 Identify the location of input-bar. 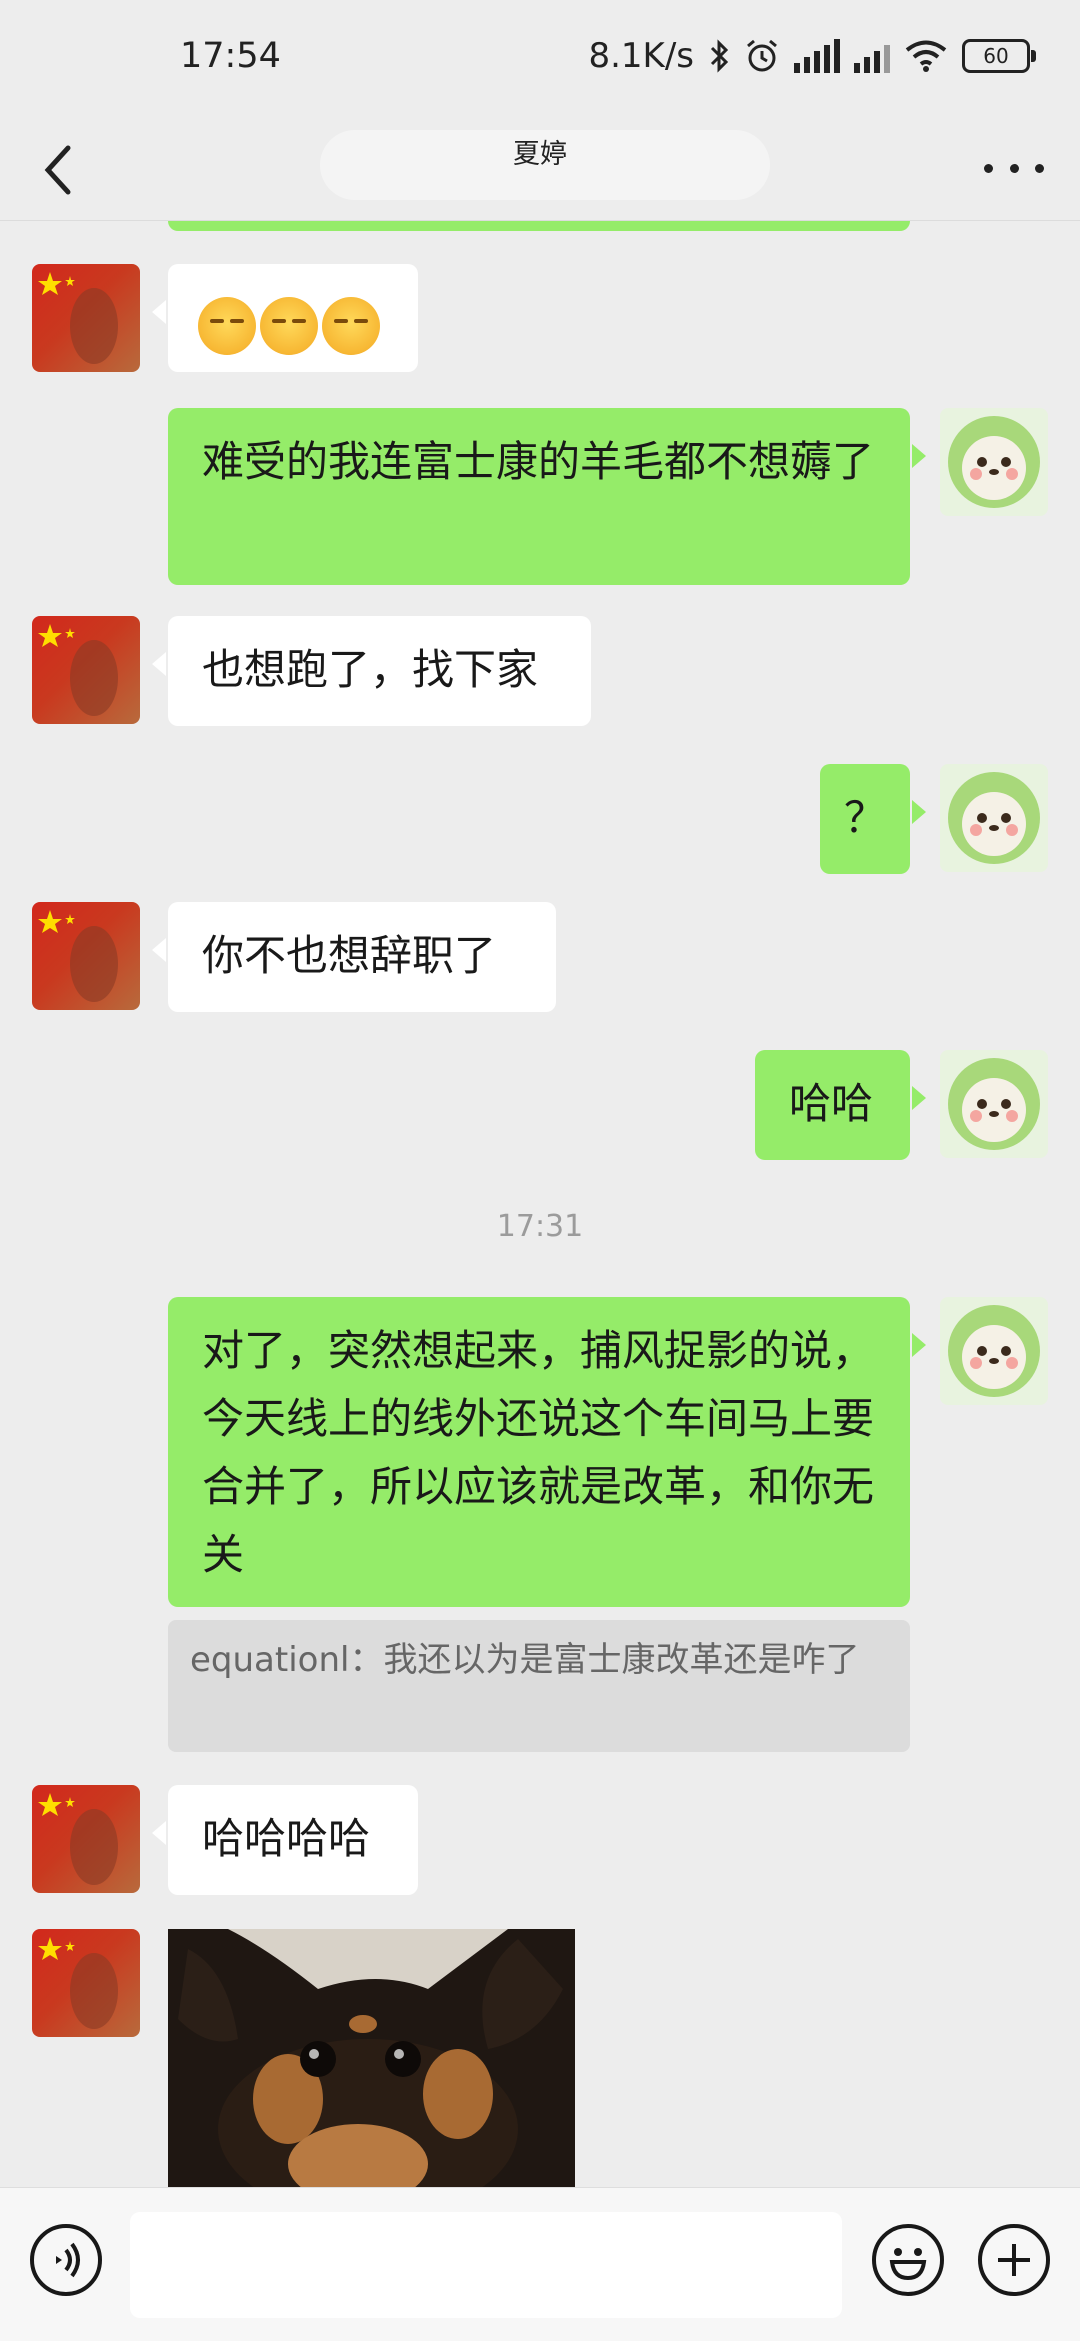
(540, 2264).